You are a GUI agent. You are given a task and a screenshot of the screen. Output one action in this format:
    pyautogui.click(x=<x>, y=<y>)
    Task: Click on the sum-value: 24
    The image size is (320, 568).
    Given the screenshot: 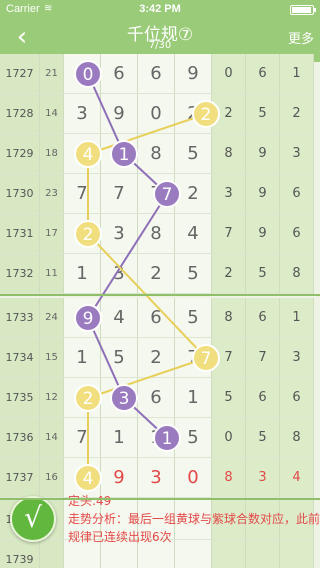 What is the action you would take?
    pyautogui.click(x=52, y=318)
    